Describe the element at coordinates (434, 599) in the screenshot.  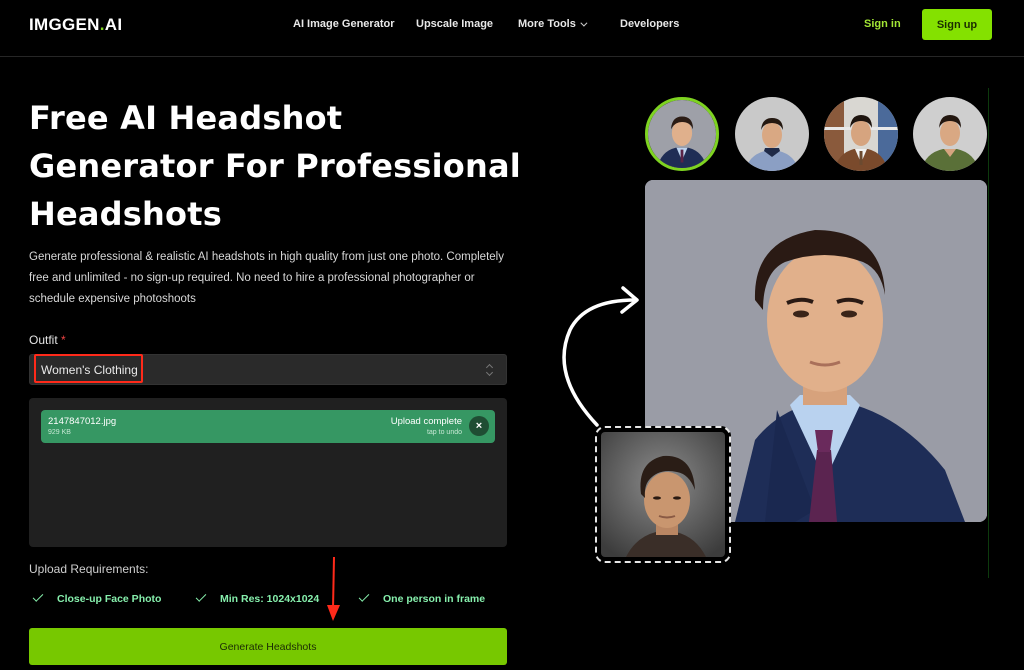
I see `requirement-label: One person in frame` at that location.